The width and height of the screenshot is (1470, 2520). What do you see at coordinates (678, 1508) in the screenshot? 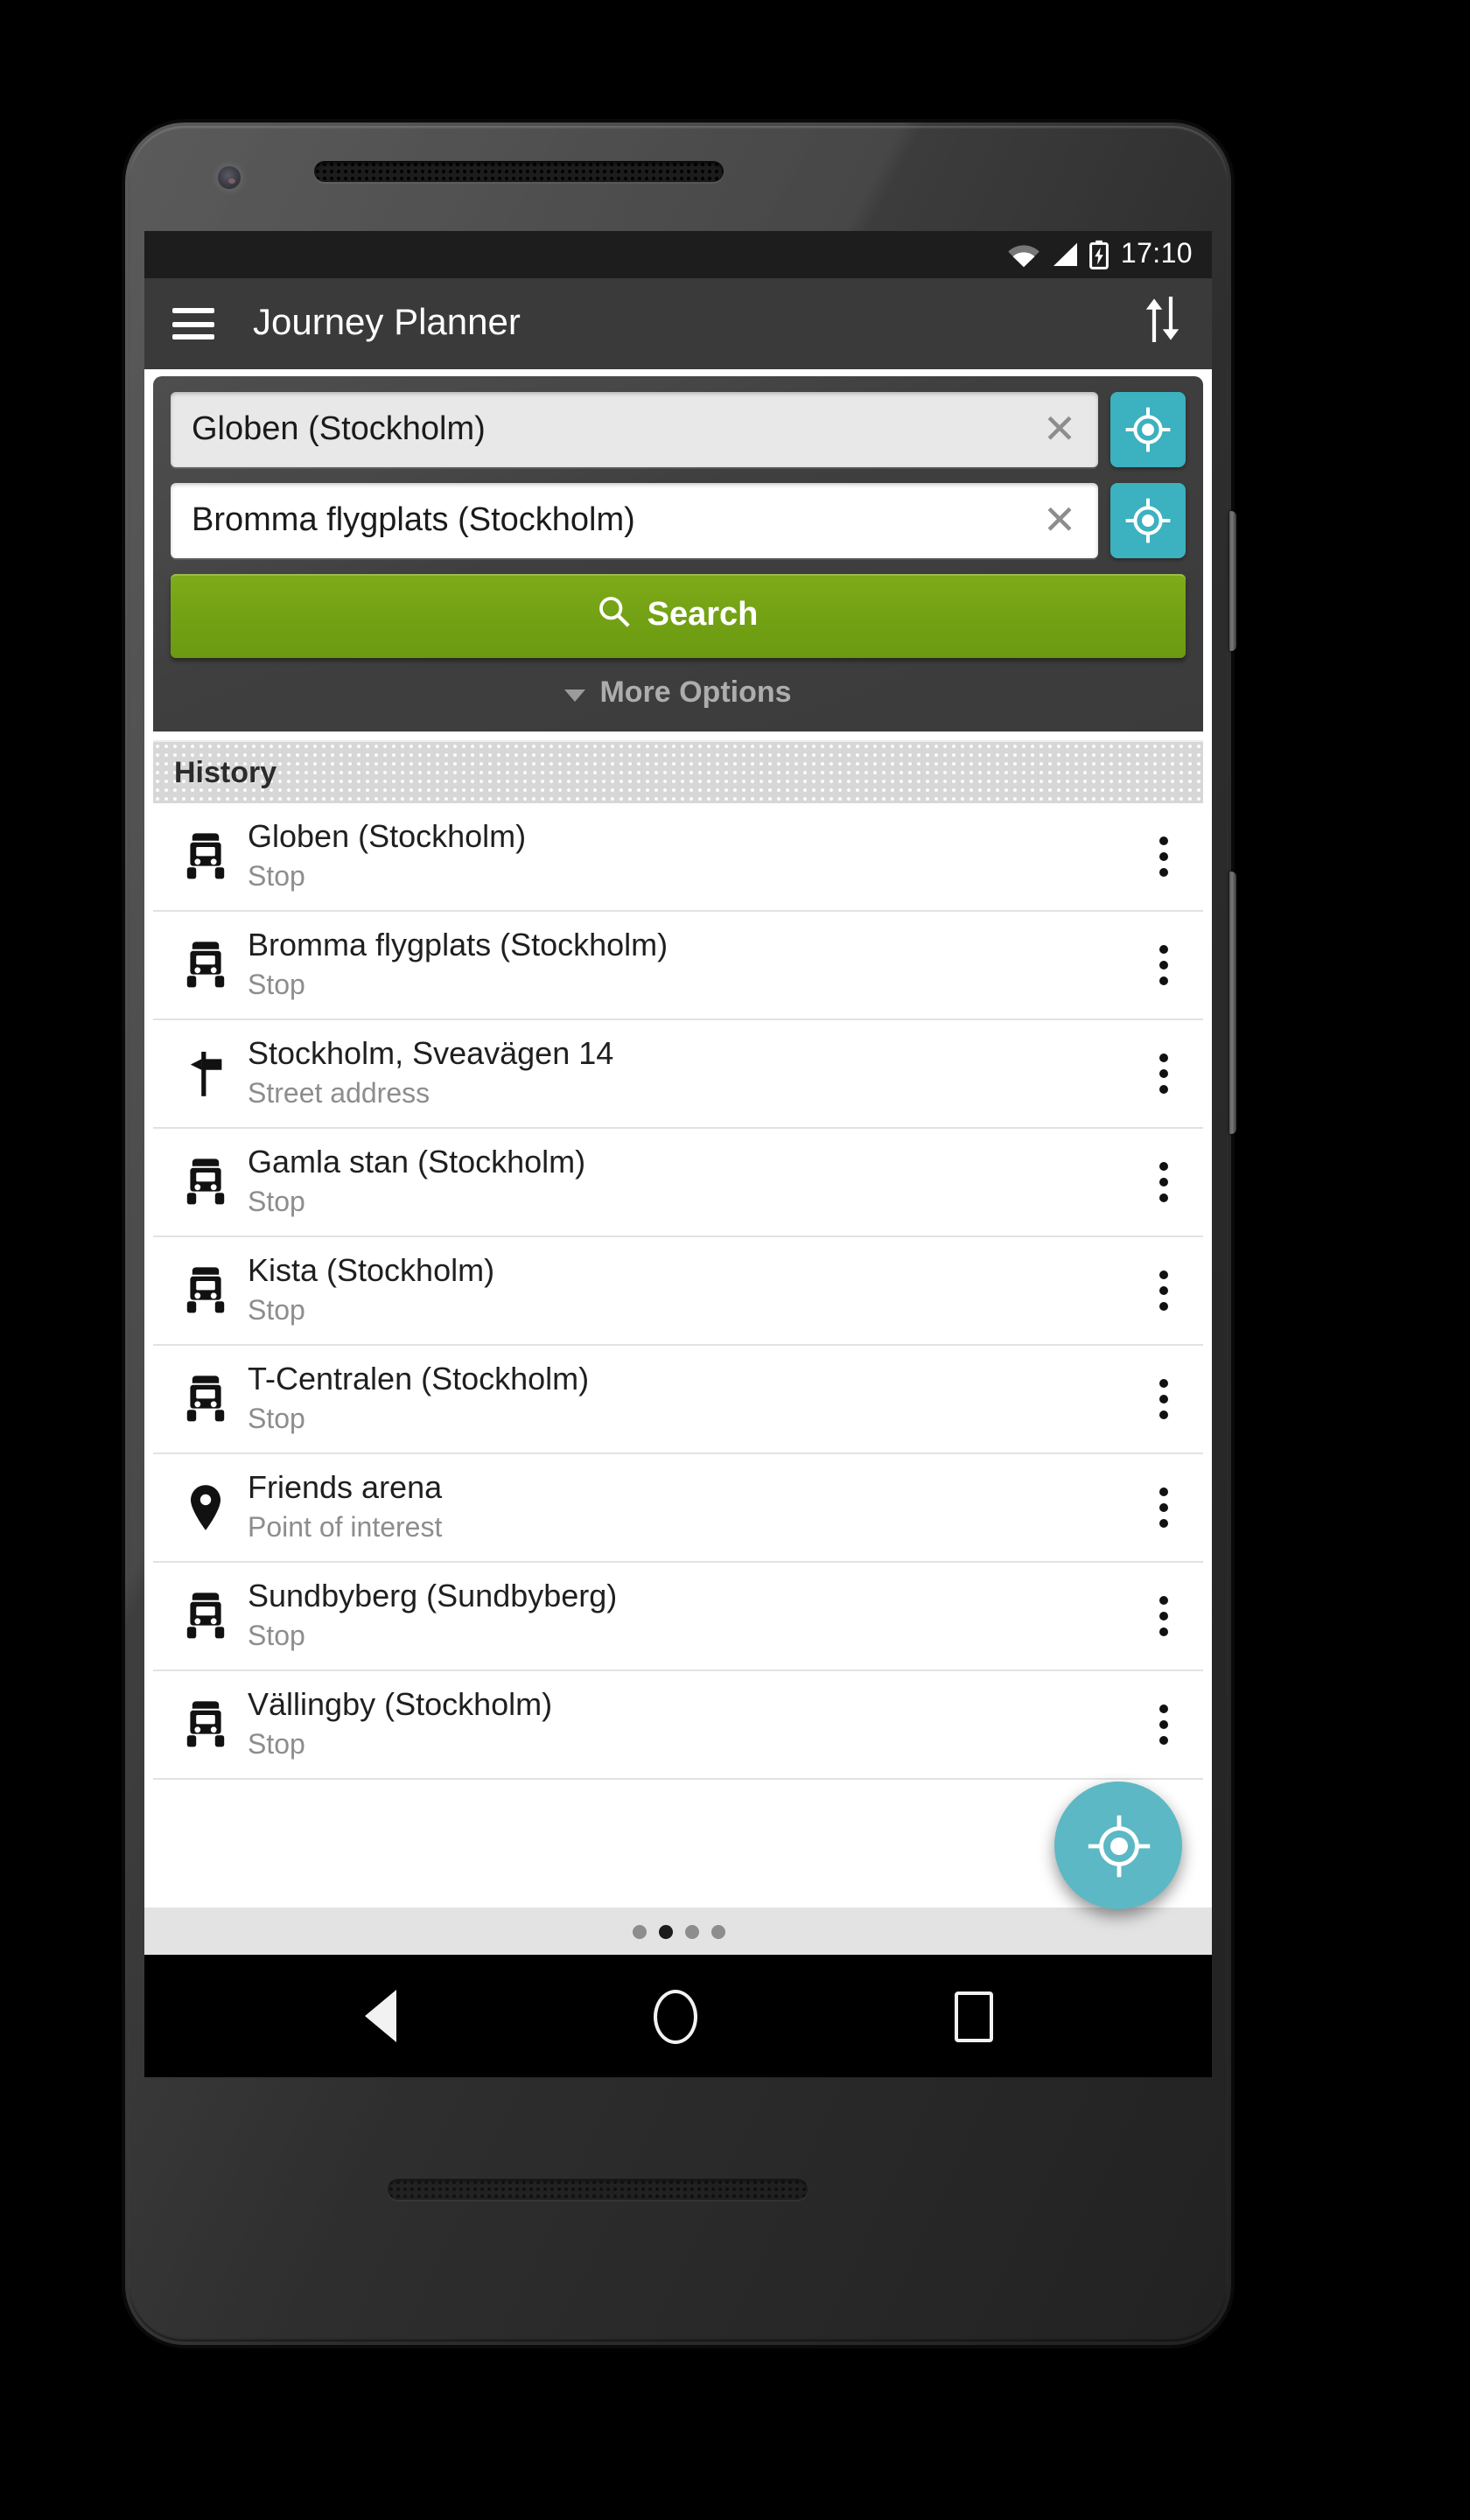
I see `list-item: Friends arena Point of interest` at bounding box center [678, 1508].